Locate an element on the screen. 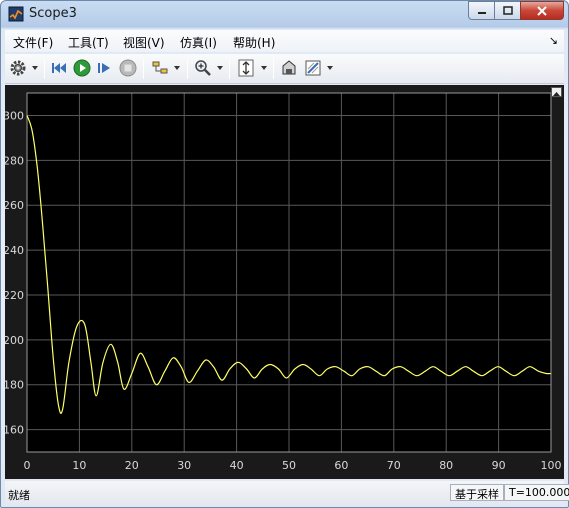 The width and height of the screenshot is (569, 508). y-tick-label: 240 is located at coordinates (14, 250).